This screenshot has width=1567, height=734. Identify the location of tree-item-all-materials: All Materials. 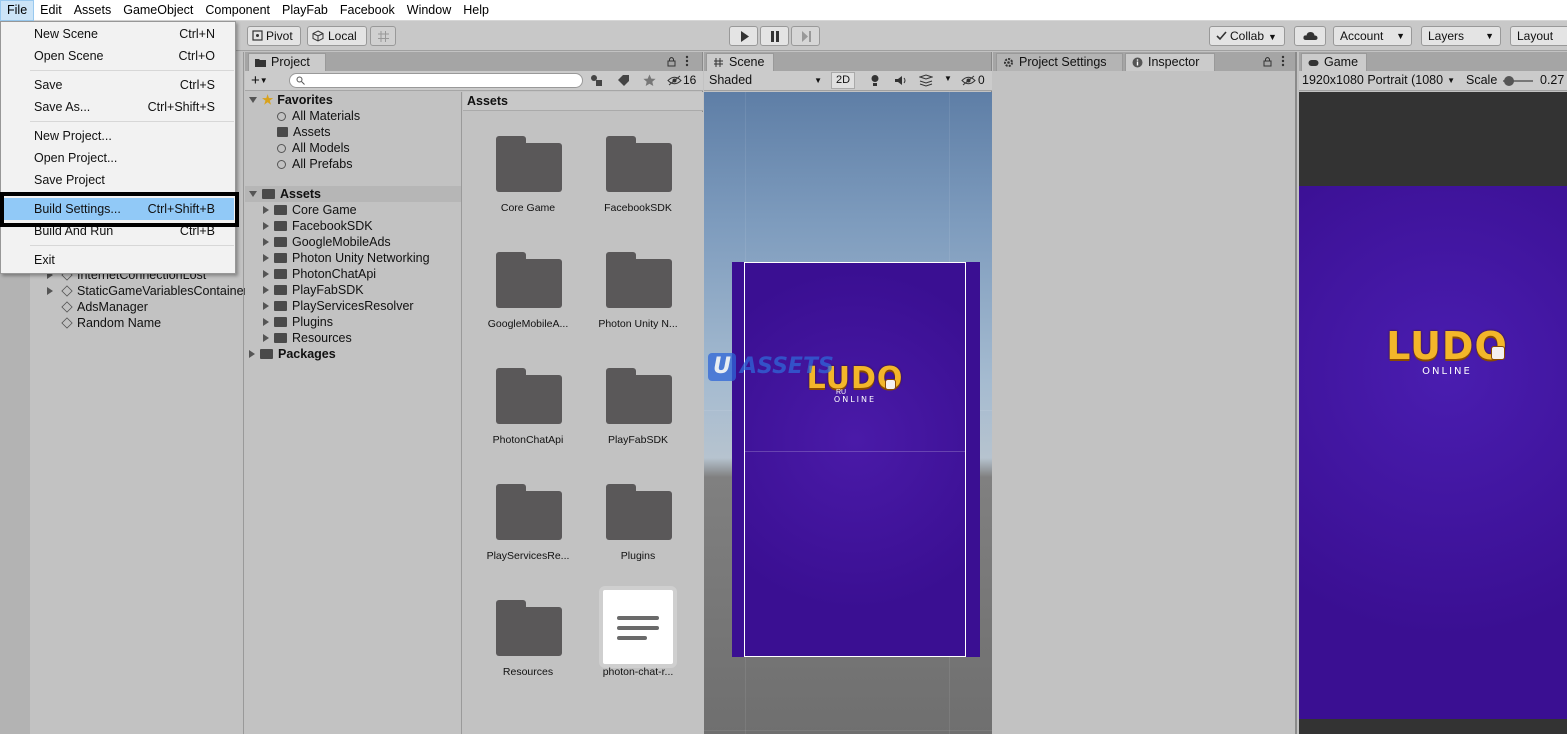
(318, 116).